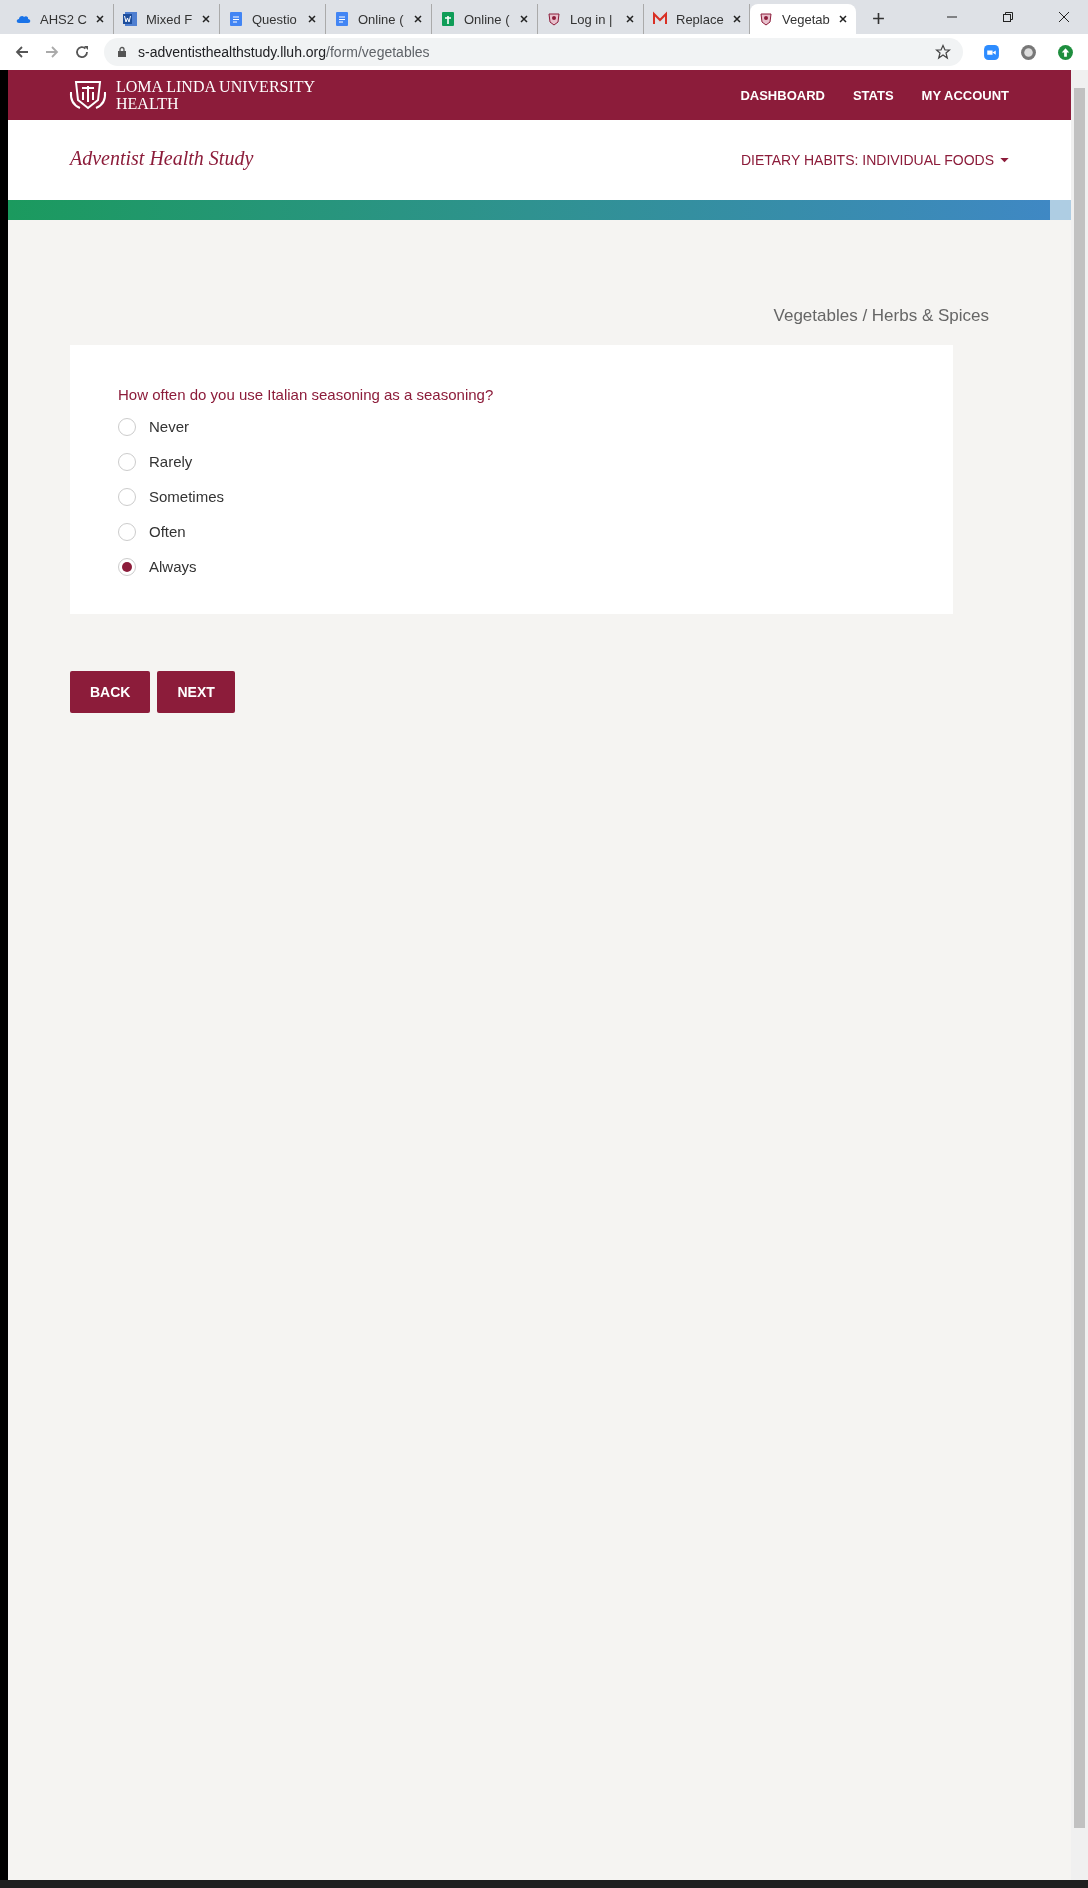 The width and height of the screenshot is (1088, 1888). I want to click on back-button: BACK, so click(110, 692).